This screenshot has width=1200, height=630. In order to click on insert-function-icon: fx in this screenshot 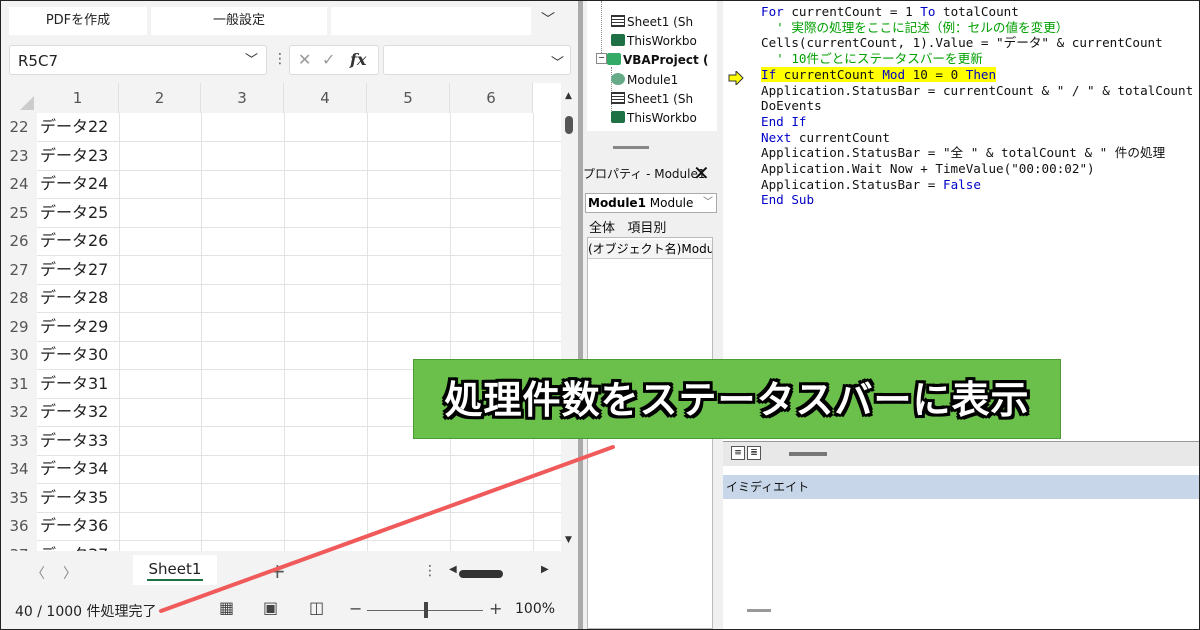, I will do `click(358, 60)`.